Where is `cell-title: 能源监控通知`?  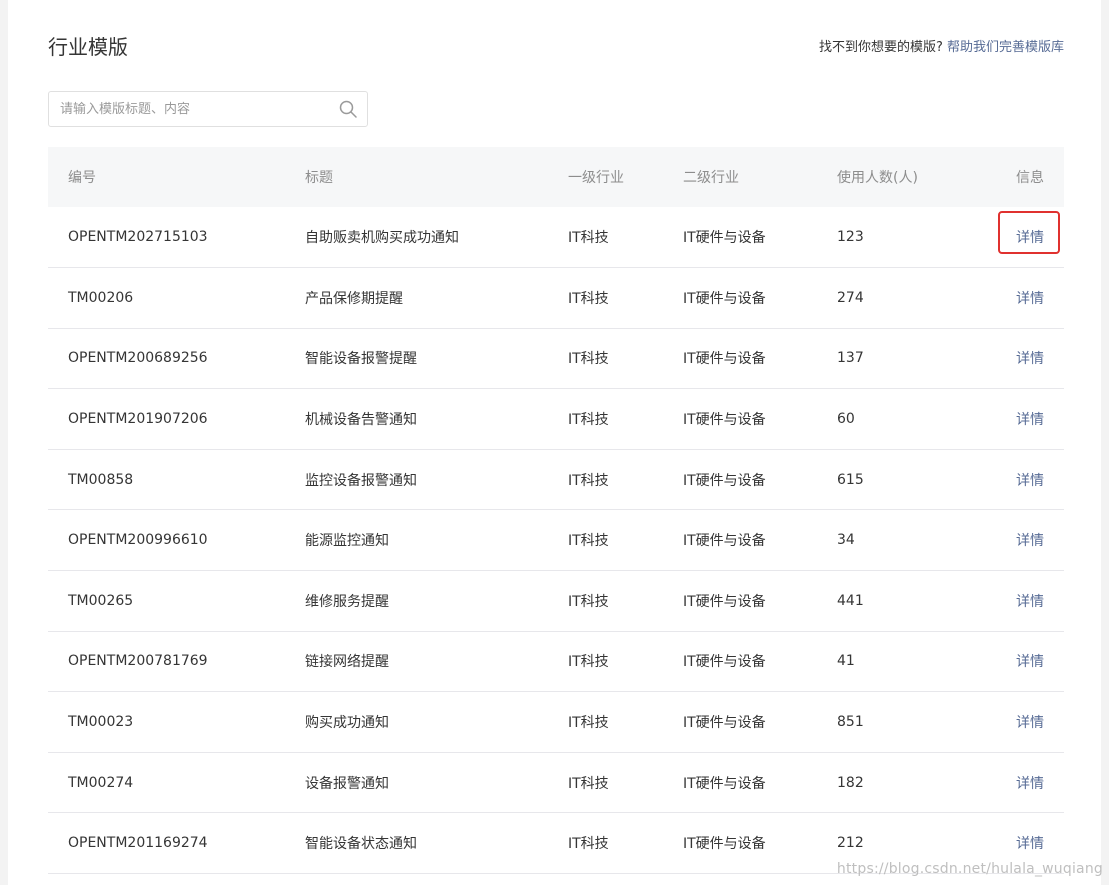
cell-title: 能源监控通知 is located at coordinates (416, 540).